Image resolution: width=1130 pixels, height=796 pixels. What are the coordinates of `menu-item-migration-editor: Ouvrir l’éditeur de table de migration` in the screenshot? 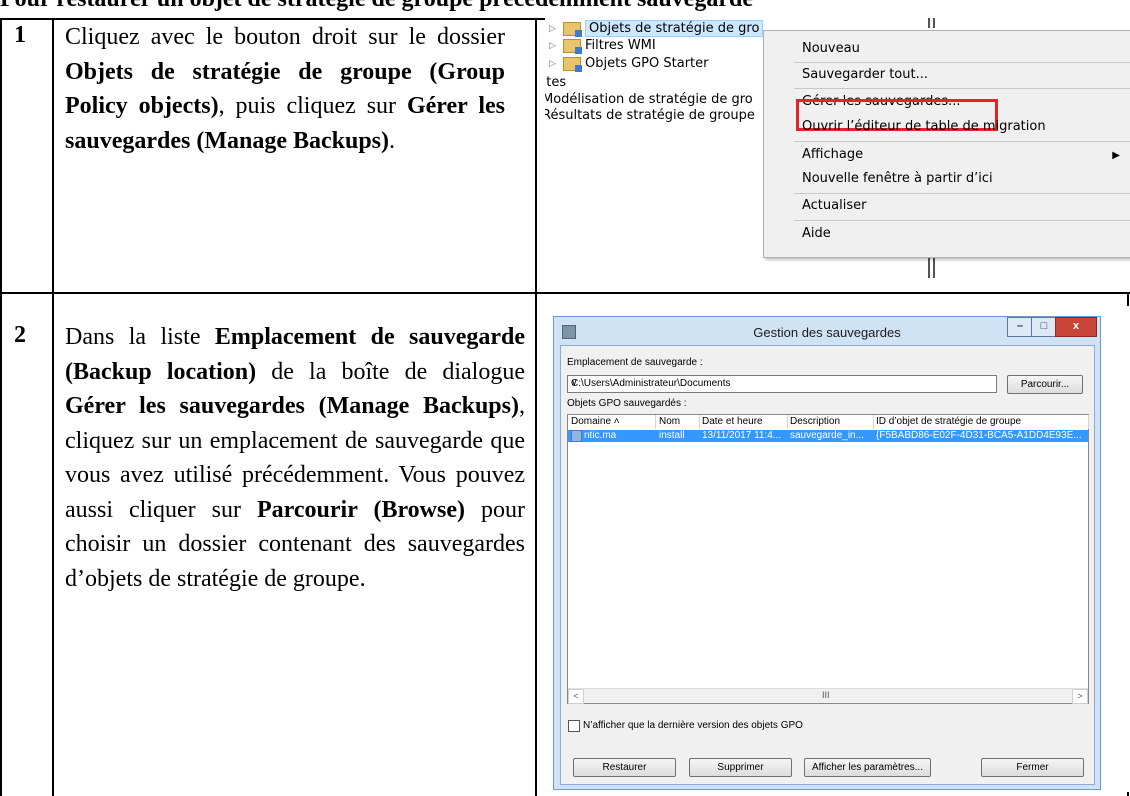 It's located at (924, 126).